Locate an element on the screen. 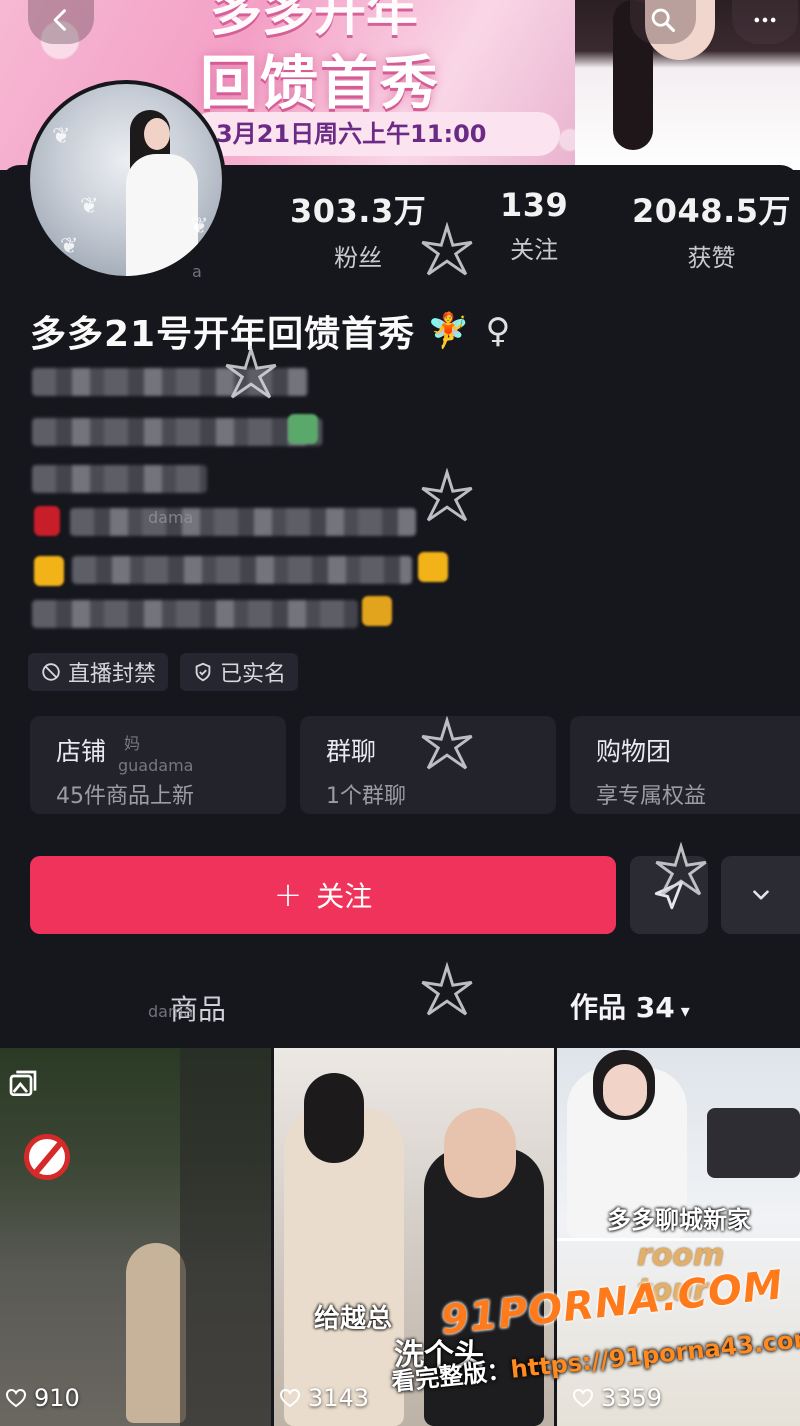 The height and width of the screenshot is (1426, 800). followers-count: 303.3万 is located at coordinates (358, 211).